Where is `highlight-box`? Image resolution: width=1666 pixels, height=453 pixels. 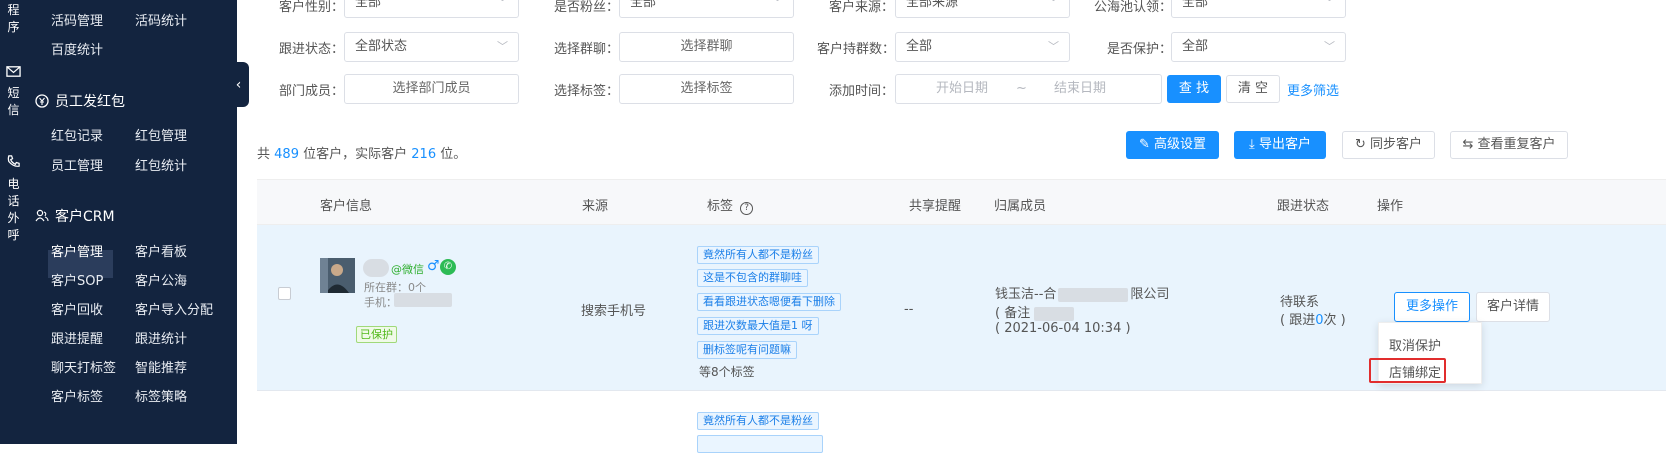
highlight-box is located at coordinates (1407, 370).